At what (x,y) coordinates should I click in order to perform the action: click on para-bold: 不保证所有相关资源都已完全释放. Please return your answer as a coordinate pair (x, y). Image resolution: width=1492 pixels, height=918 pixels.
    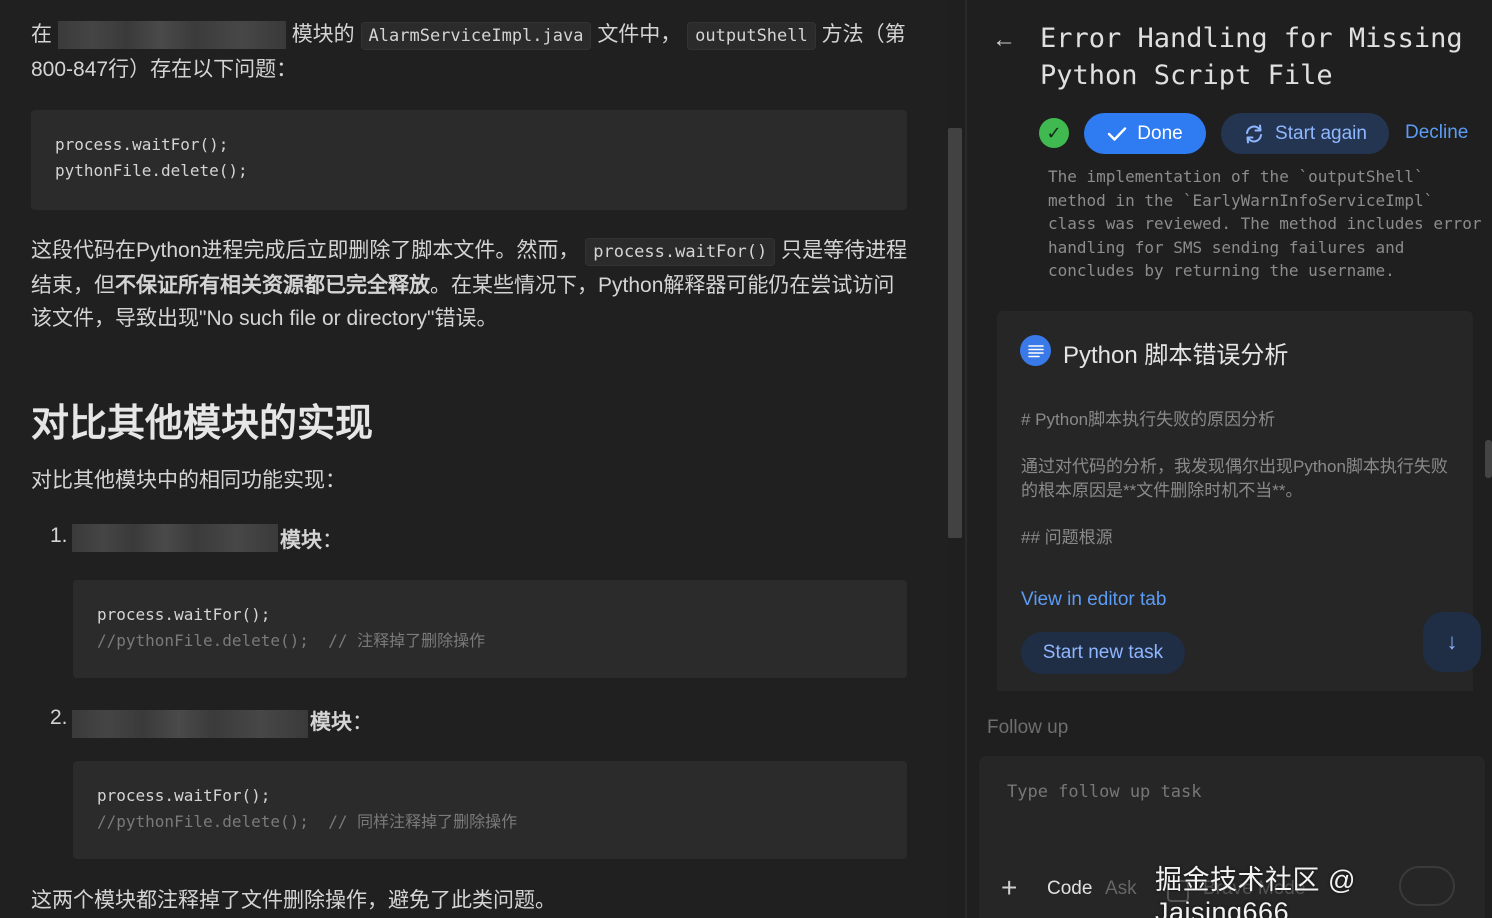
    Looking at the image, I should click on (272, 285).